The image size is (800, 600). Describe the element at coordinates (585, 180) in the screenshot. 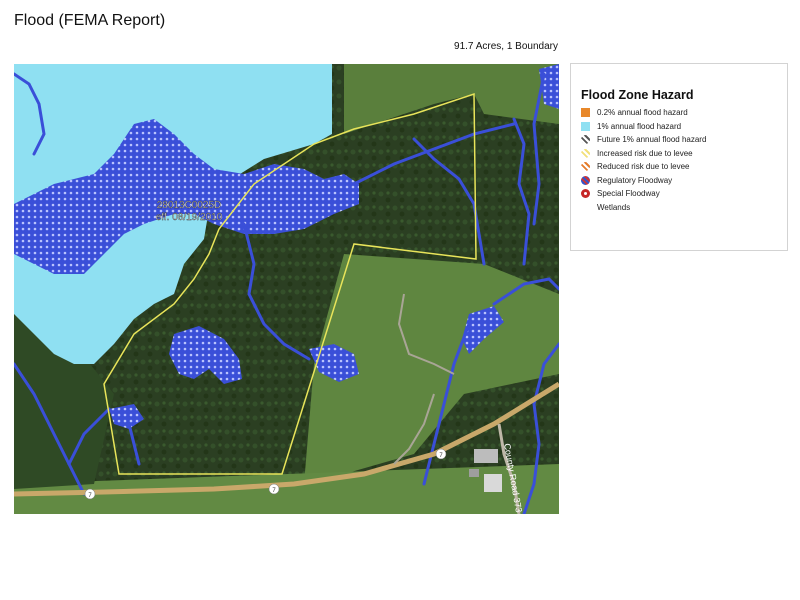

I see `red-blue-hatch-icon` at that location.